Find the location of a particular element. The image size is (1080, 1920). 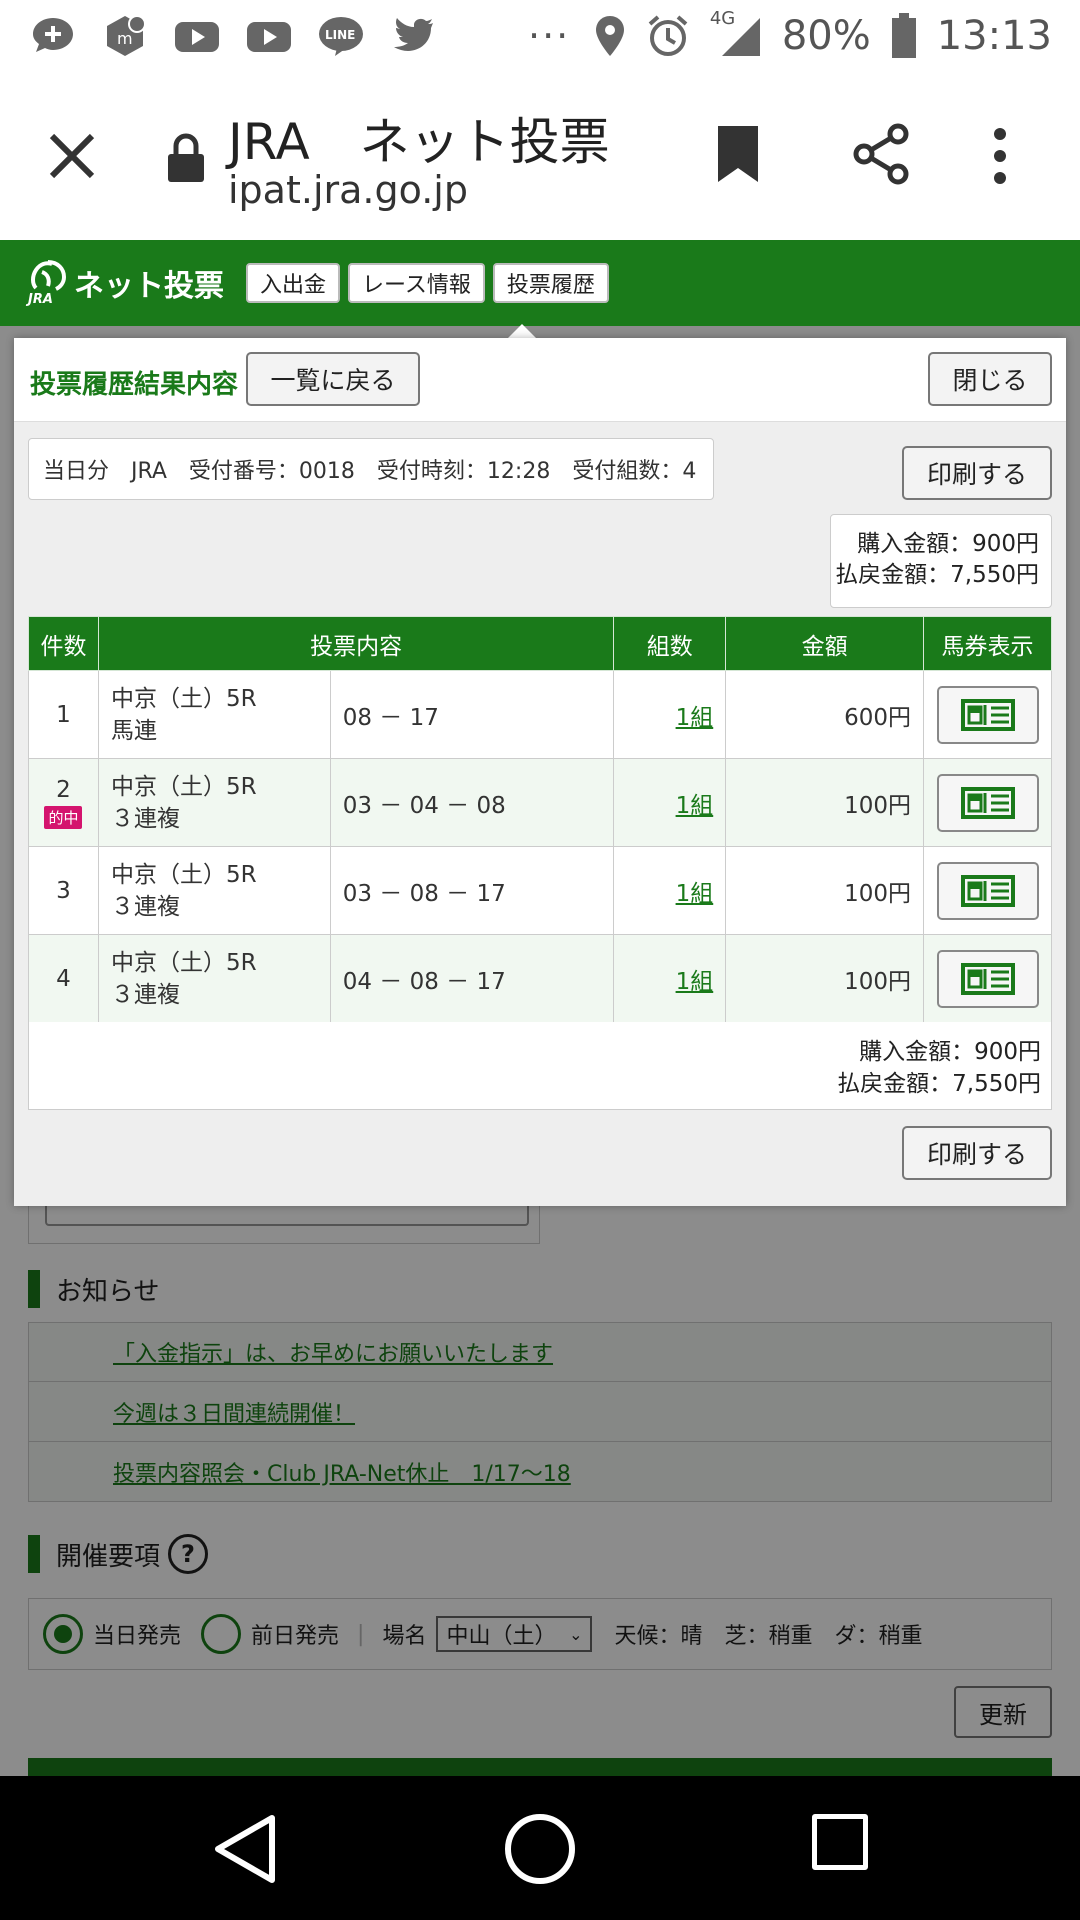

column-header: 金額 is located at coordinates (824, 643).